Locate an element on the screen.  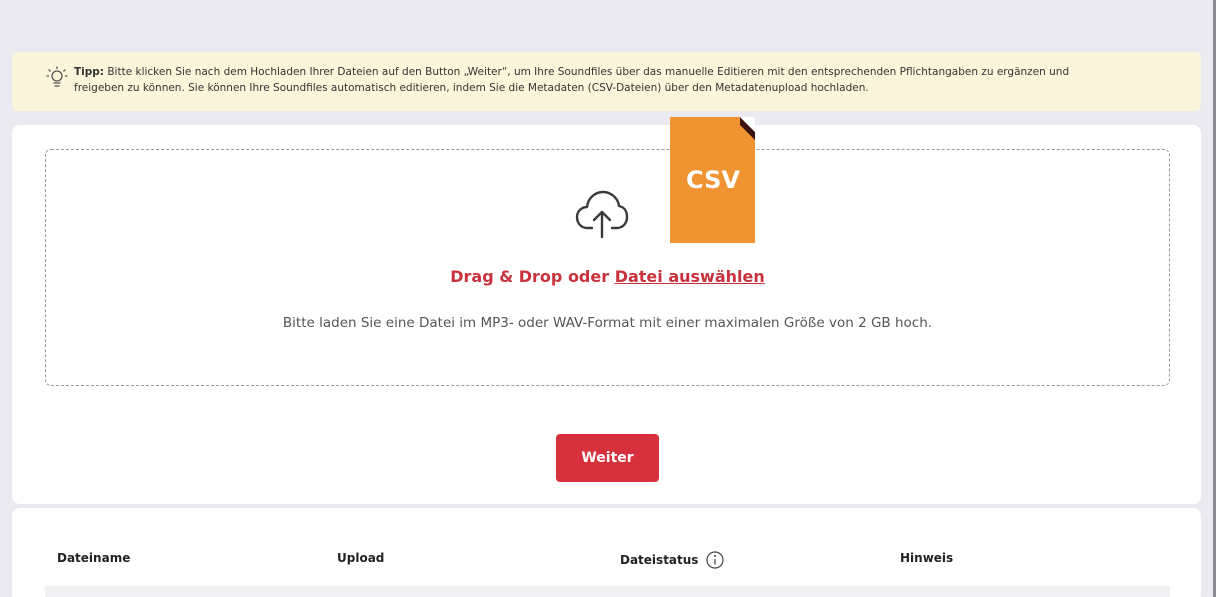
column-header-dateistatus: Dateistatus is located at coordinates (672, 560).